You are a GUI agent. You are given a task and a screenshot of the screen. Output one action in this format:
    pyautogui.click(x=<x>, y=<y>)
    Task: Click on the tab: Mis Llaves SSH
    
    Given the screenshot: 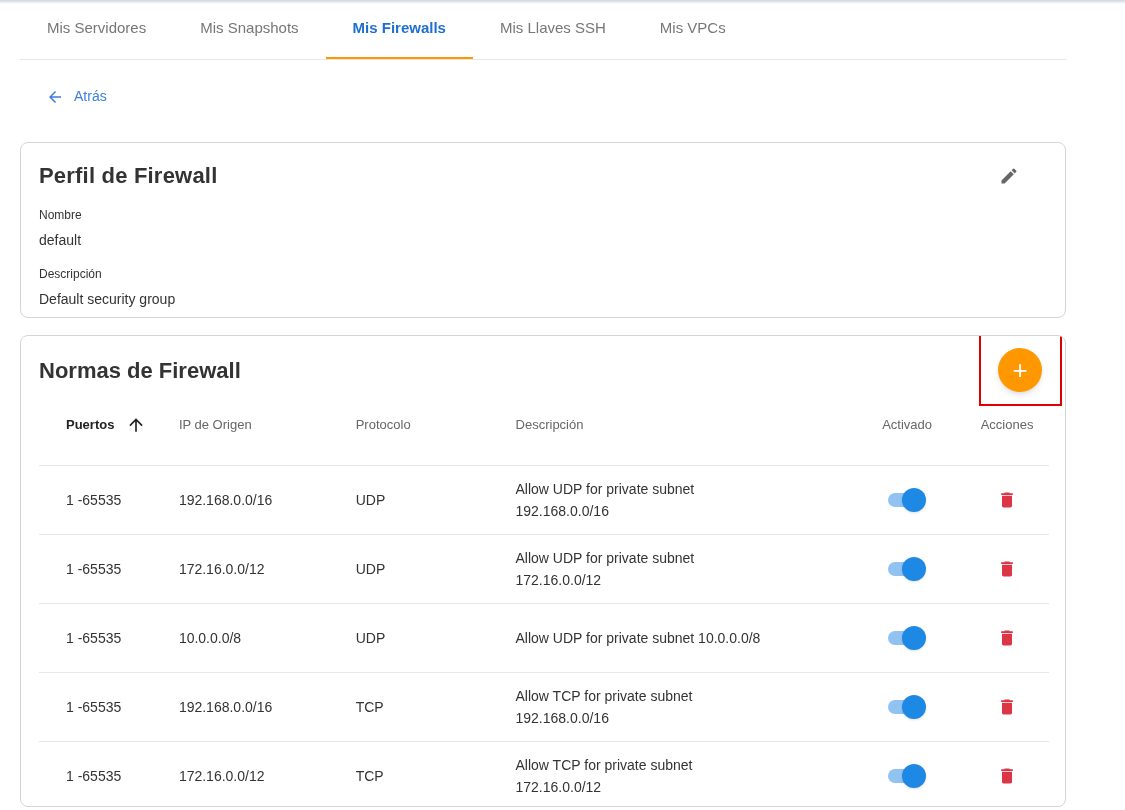 What is the action you would take?
    pyautogui.click(x=552, y=29)
    